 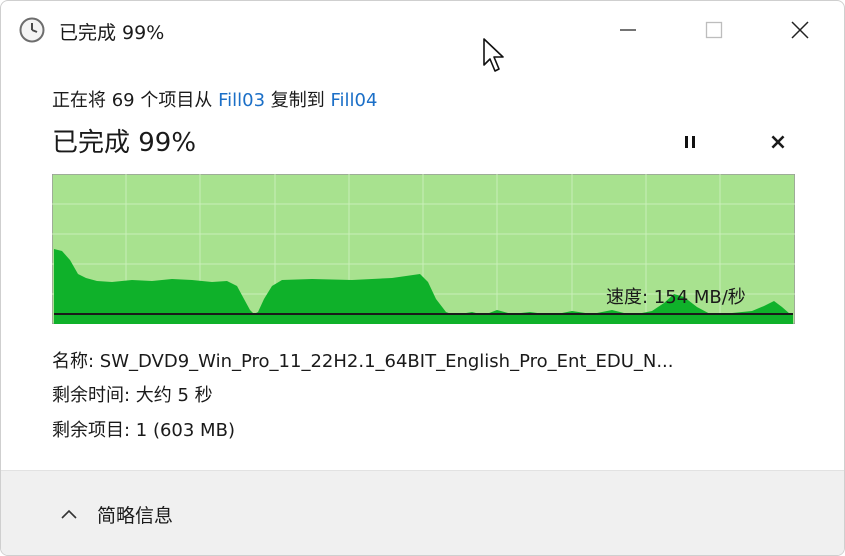 I want to click on clock-icon, so click(x=32, y=30).